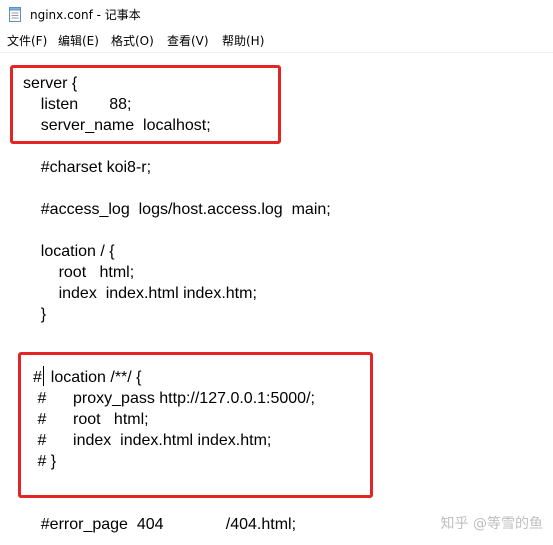 The image size is (553, 545). I want to click on watermark: 知乎 @等雪的鱼, so click(491, 524).